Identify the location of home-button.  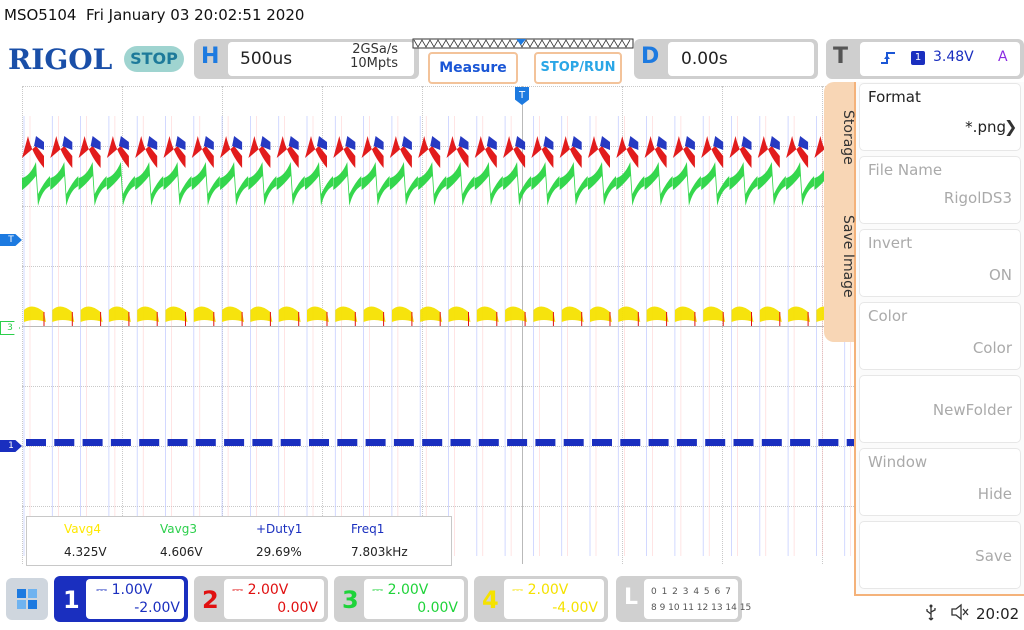
(27, 599).